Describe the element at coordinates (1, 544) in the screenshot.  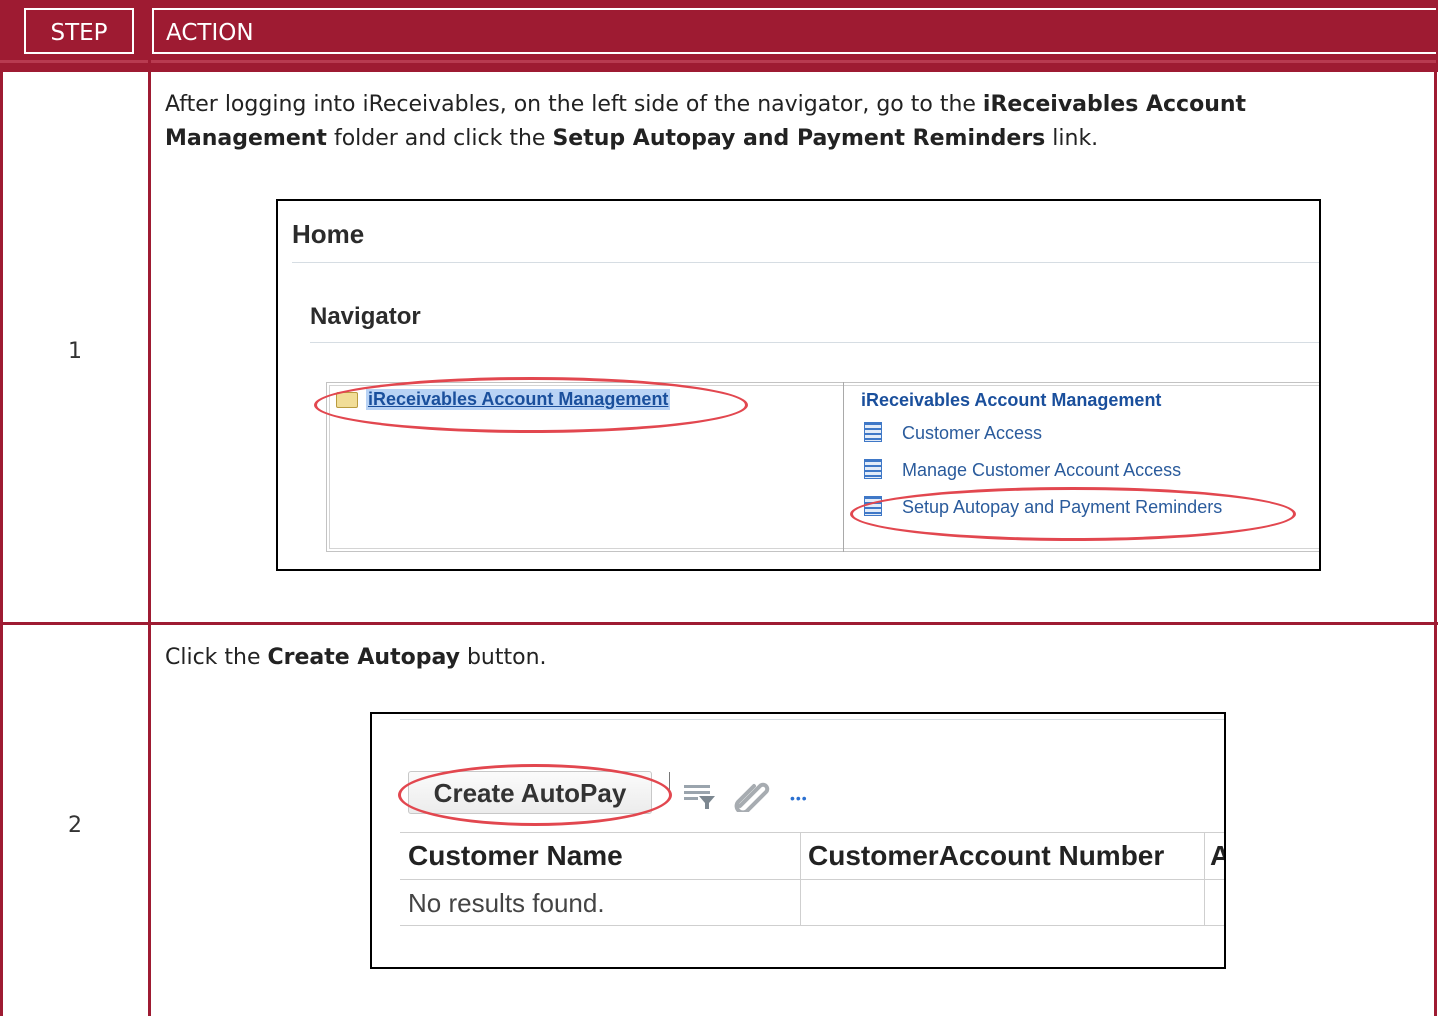
I see `table-left-border` at that location.